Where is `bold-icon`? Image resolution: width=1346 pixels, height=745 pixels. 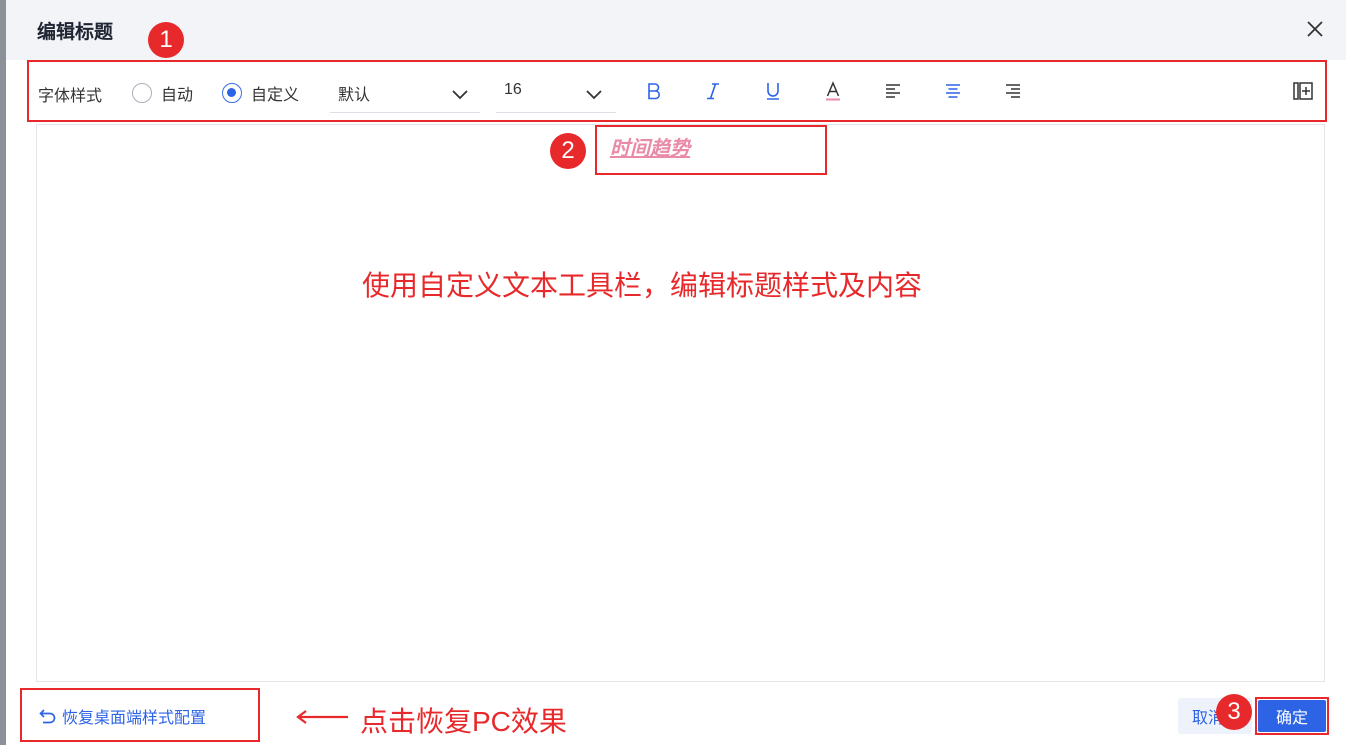 bold-icon is located at coordinates (653, 91).